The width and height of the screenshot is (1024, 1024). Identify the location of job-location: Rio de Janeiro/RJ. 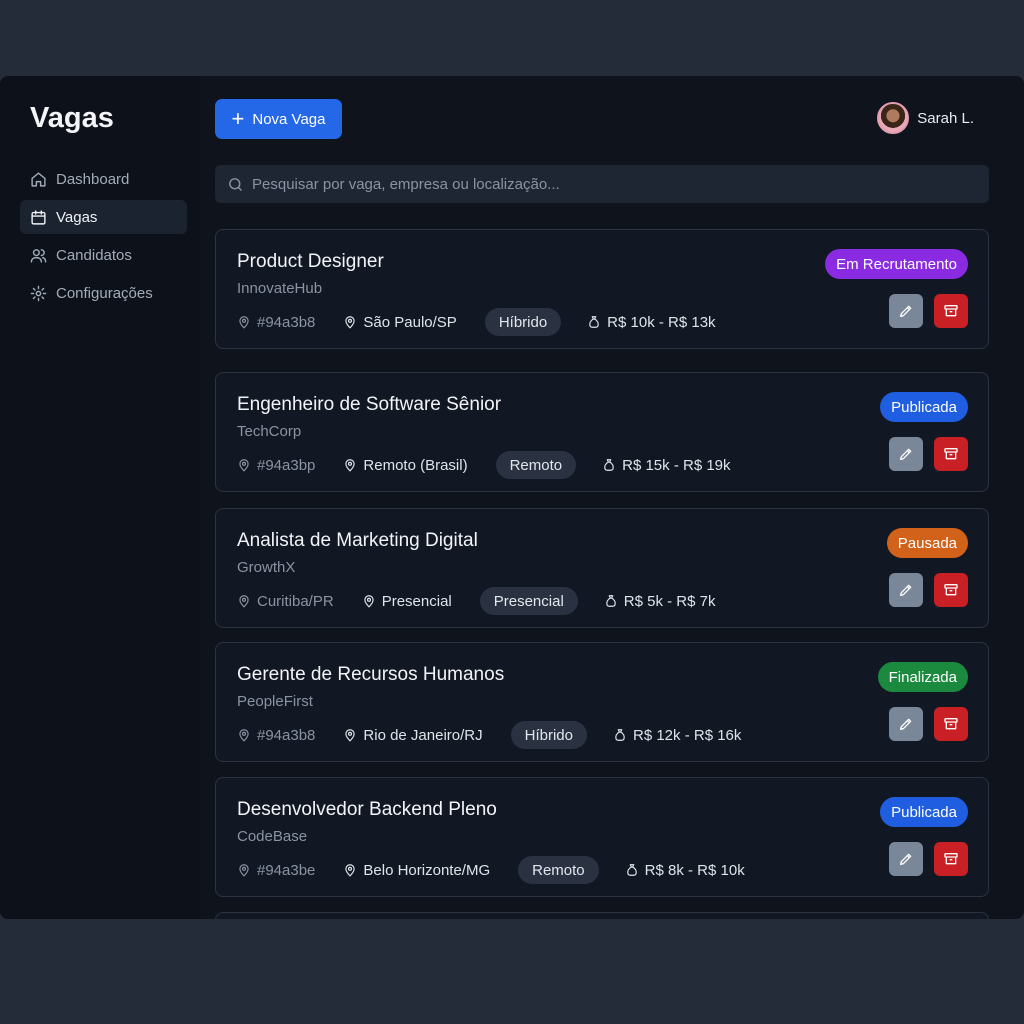
(413, 735).